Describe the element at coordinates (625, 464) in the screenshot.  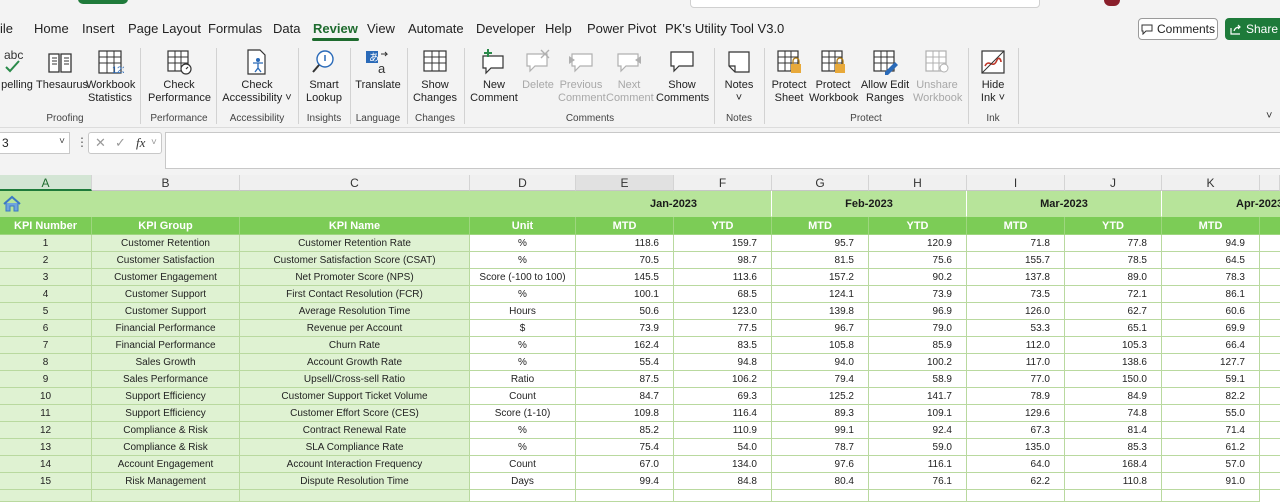
I see `mtd-value-cell: 67.0` at that location.